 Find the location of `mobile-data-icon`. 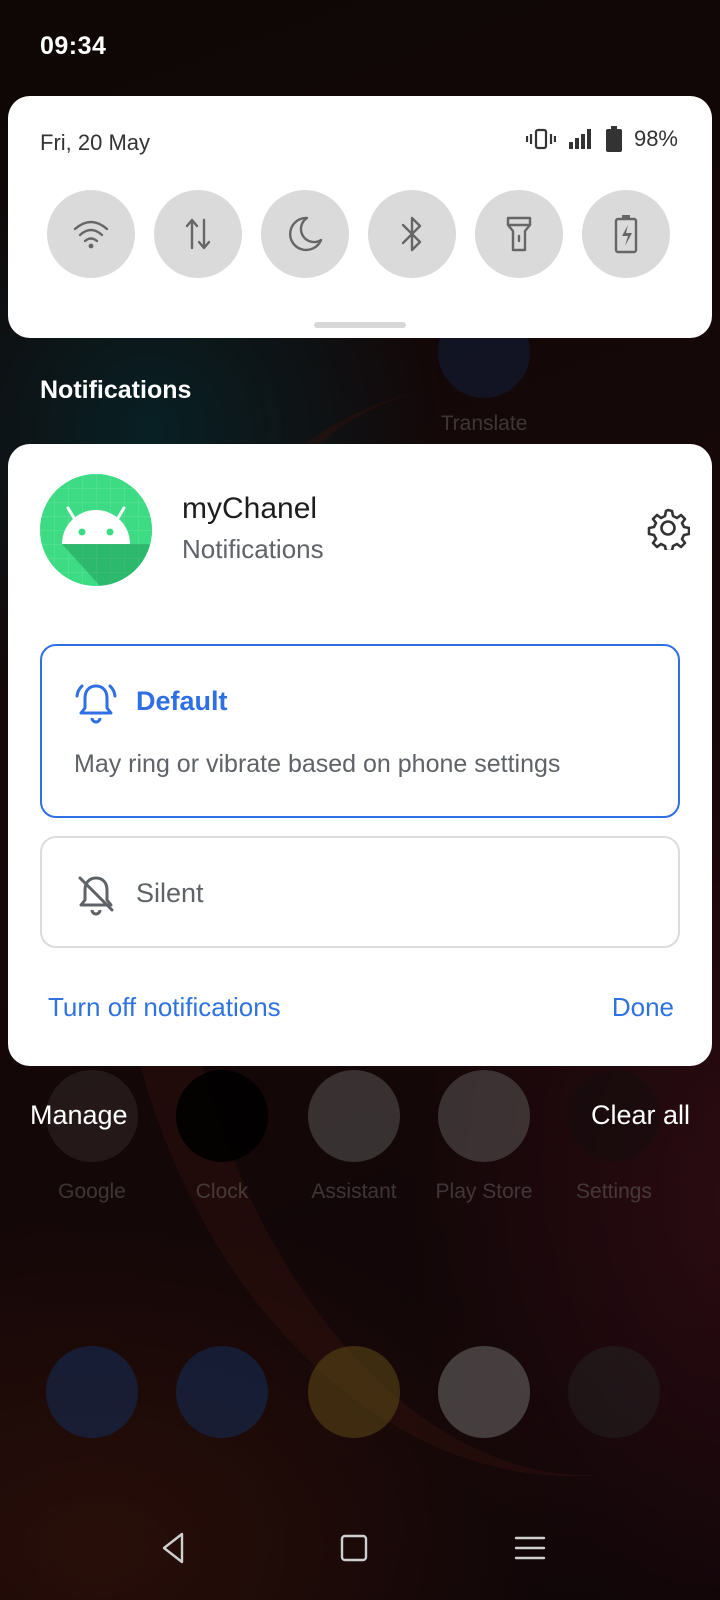

mobile-data-icon is located at coordinates (198, 234).